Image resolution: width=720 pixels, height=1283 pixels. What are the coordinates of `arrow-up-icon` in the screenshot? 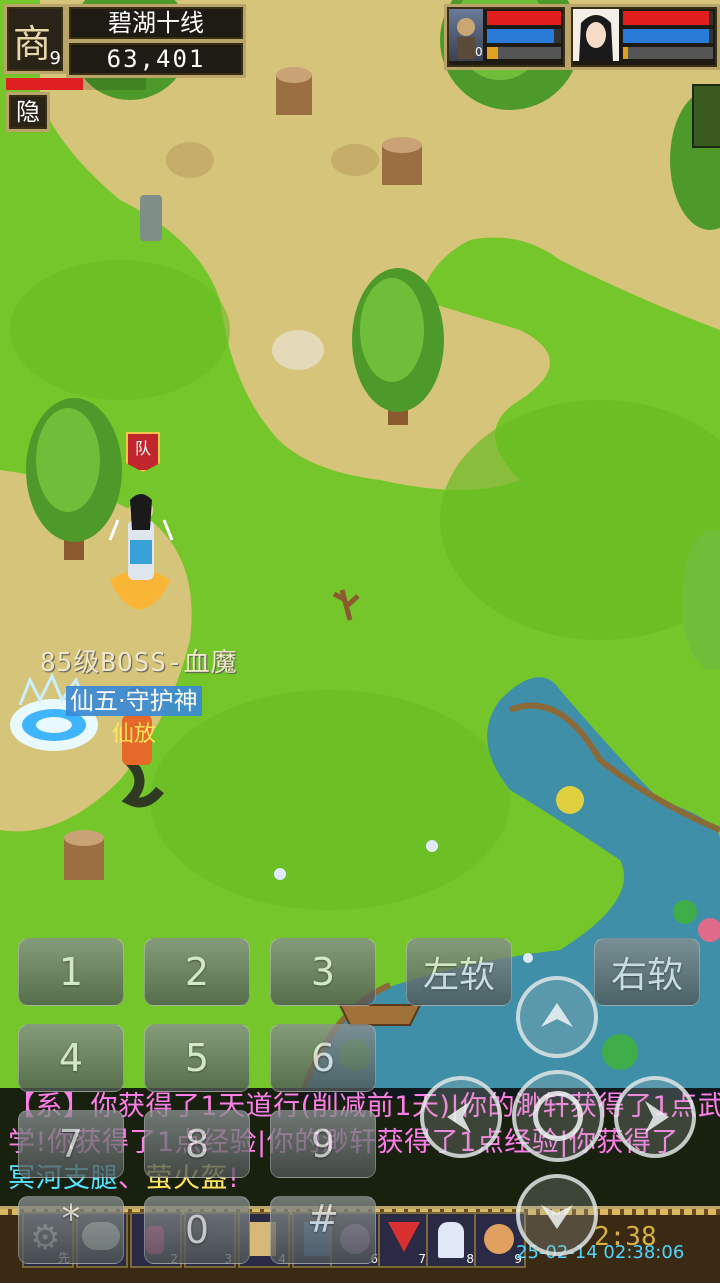 It's located at (557, 1015).